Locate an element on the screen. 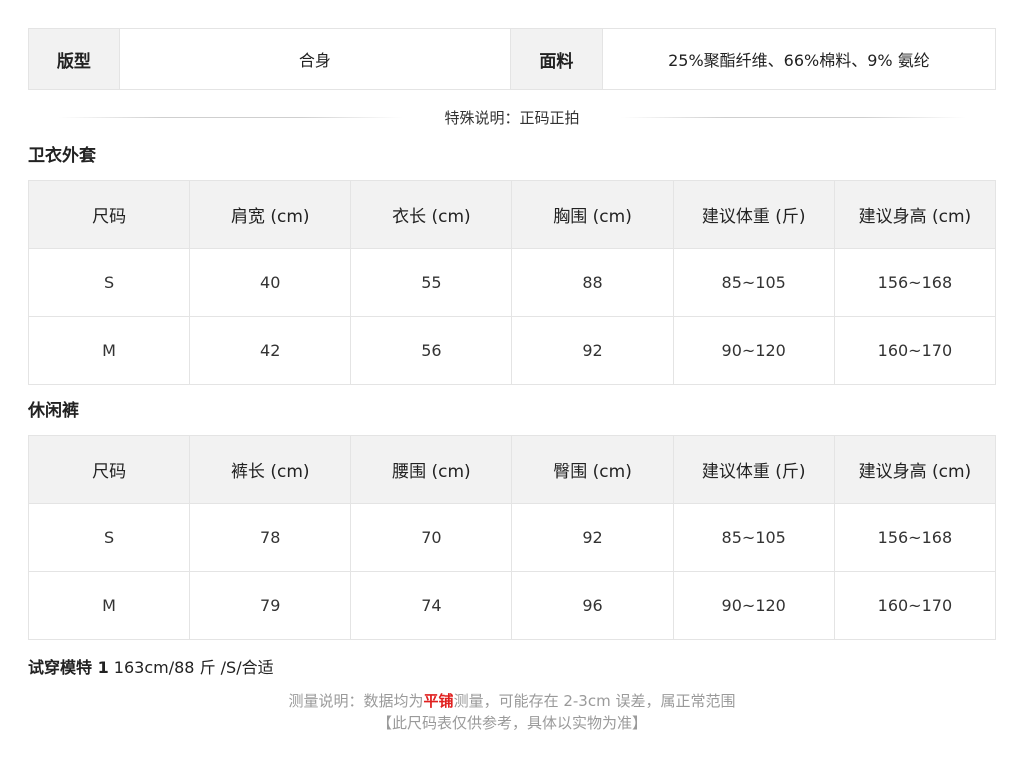 The height and width of the screenshot is (783, 1024). table-row: S 40 55 88 85~105 156~168 is located at coordinates (512, 282).